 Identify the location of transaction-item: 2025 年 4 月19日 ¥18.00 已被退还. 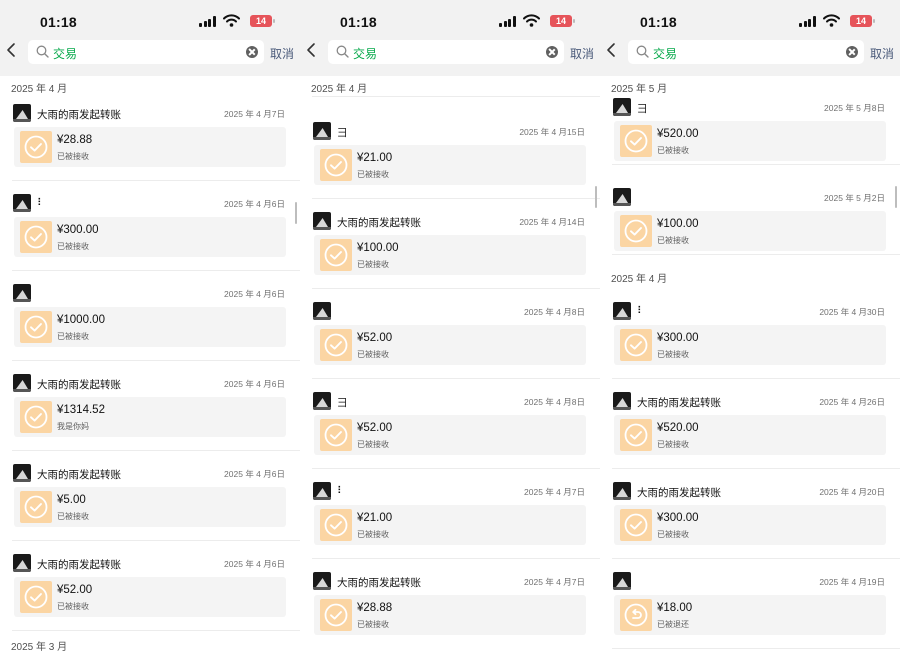
(750, 611).